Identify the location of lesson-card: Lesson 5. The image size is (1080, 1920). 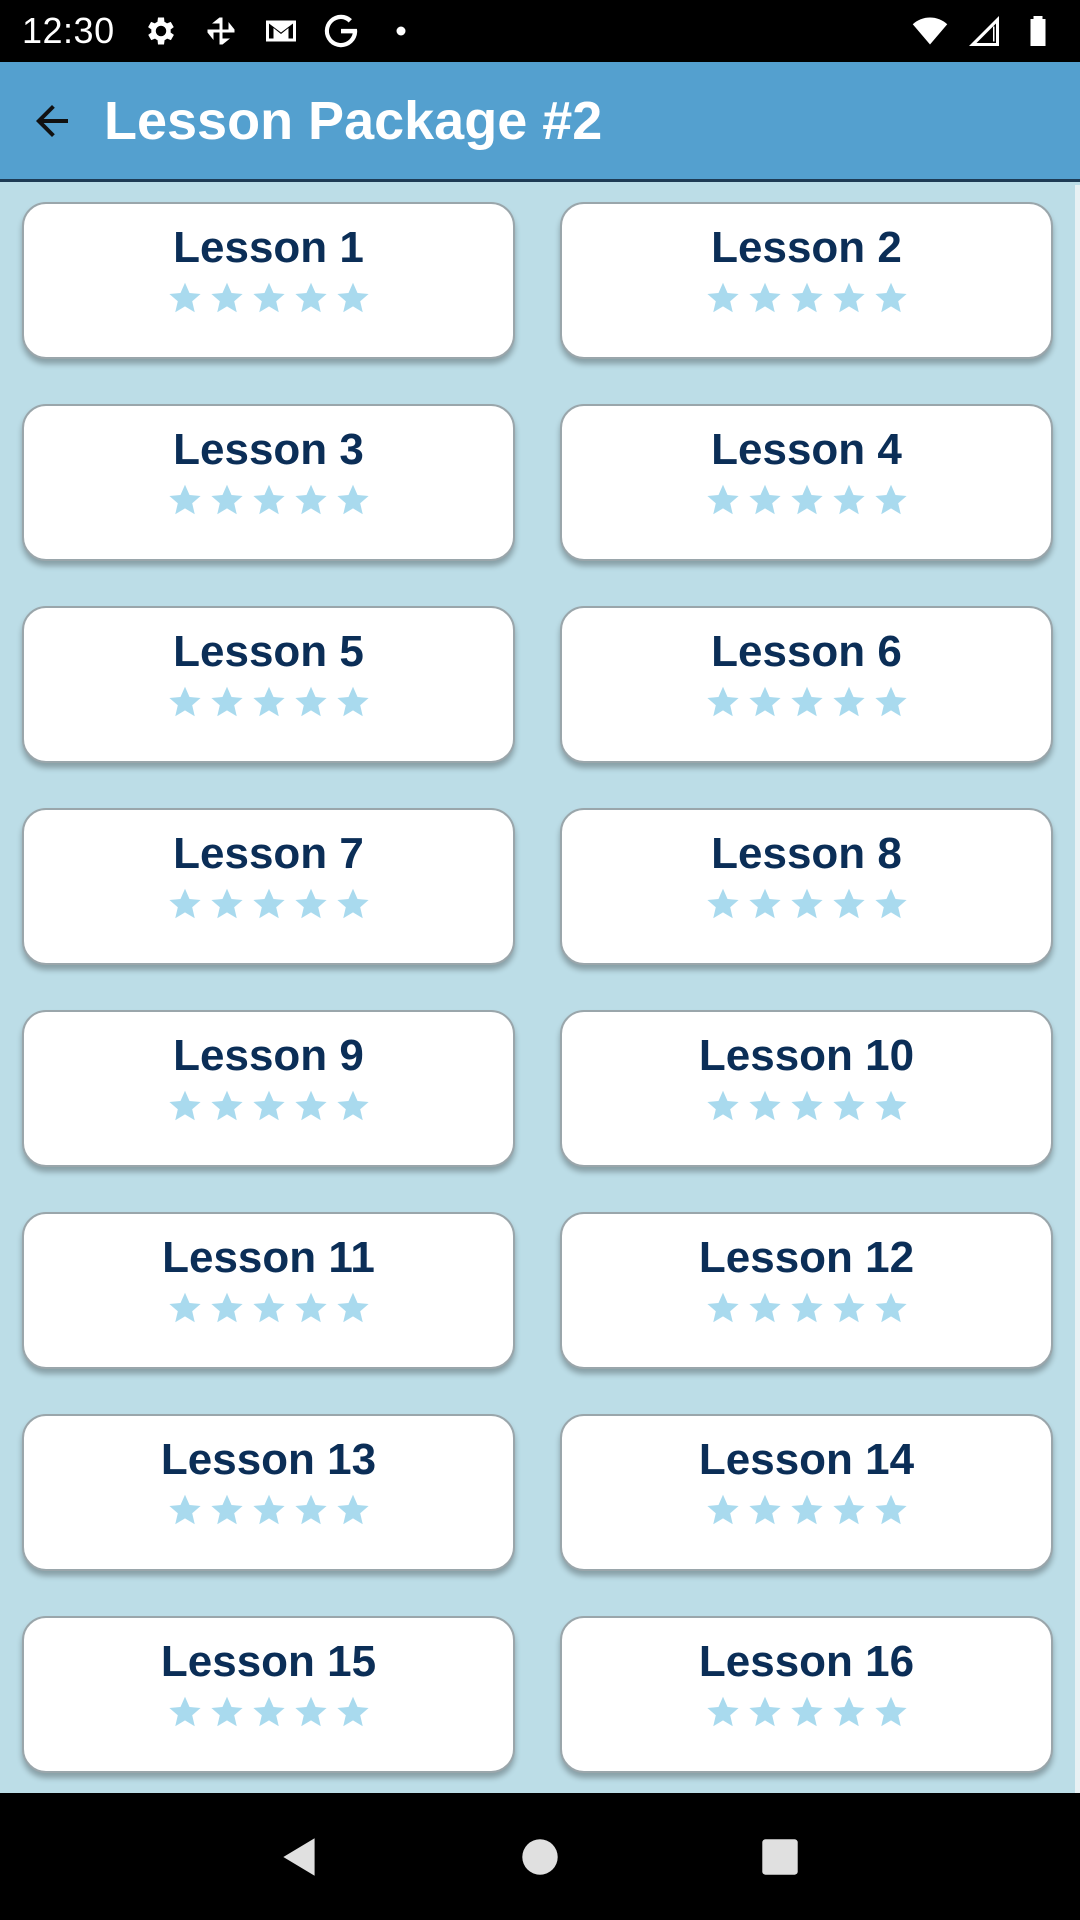
(268, 684).